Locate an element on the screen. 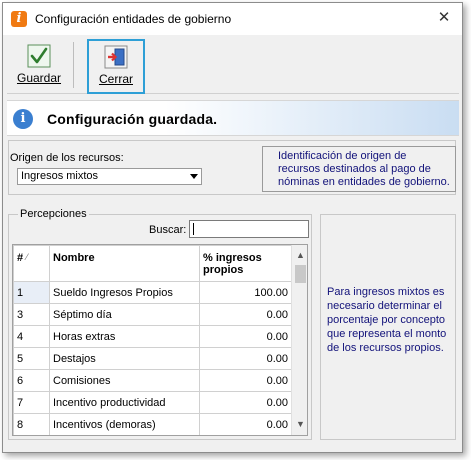  percepciones-group-title: Percepciones is located at coordinates (53, 214).